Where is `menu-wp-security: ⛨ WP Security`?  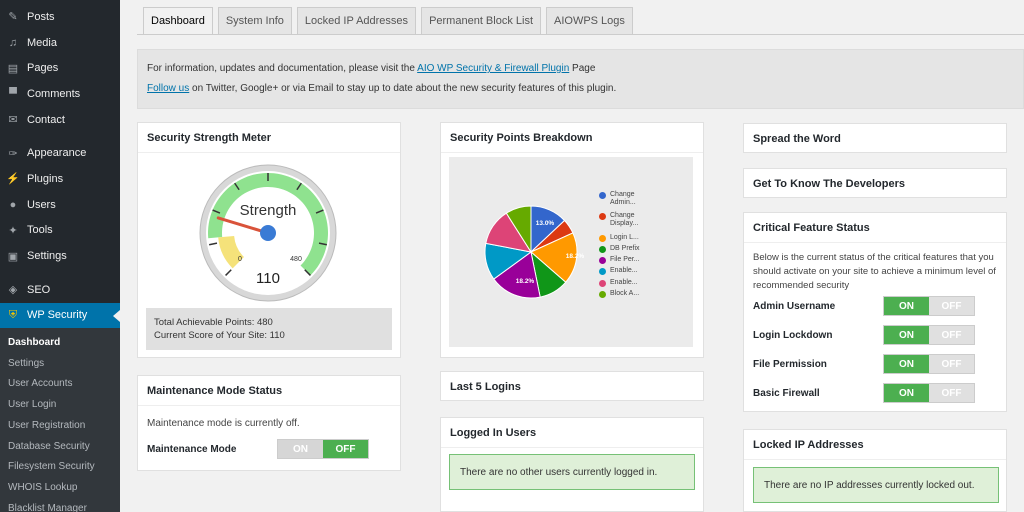
menu-wp-security: ⛨ WP Security is located at coordinates (60, 315).